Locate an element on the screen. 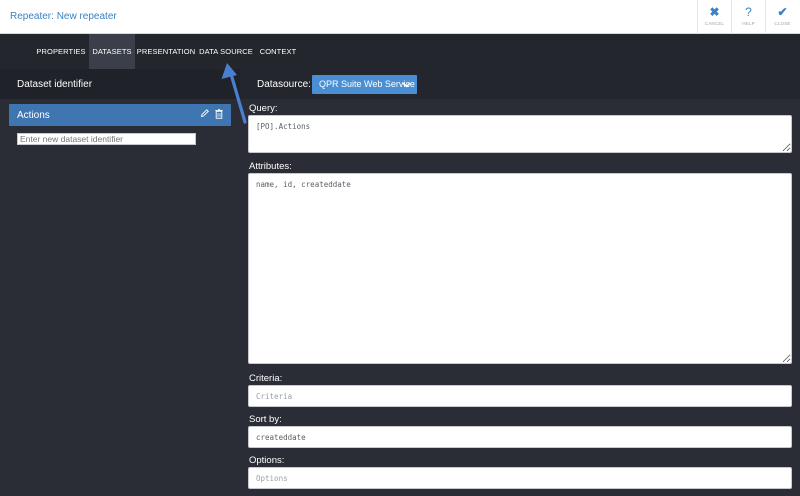 Image resolution: width=800 pixels, height=496 pixels. sort-by-input is located at coordinates (520, 437).